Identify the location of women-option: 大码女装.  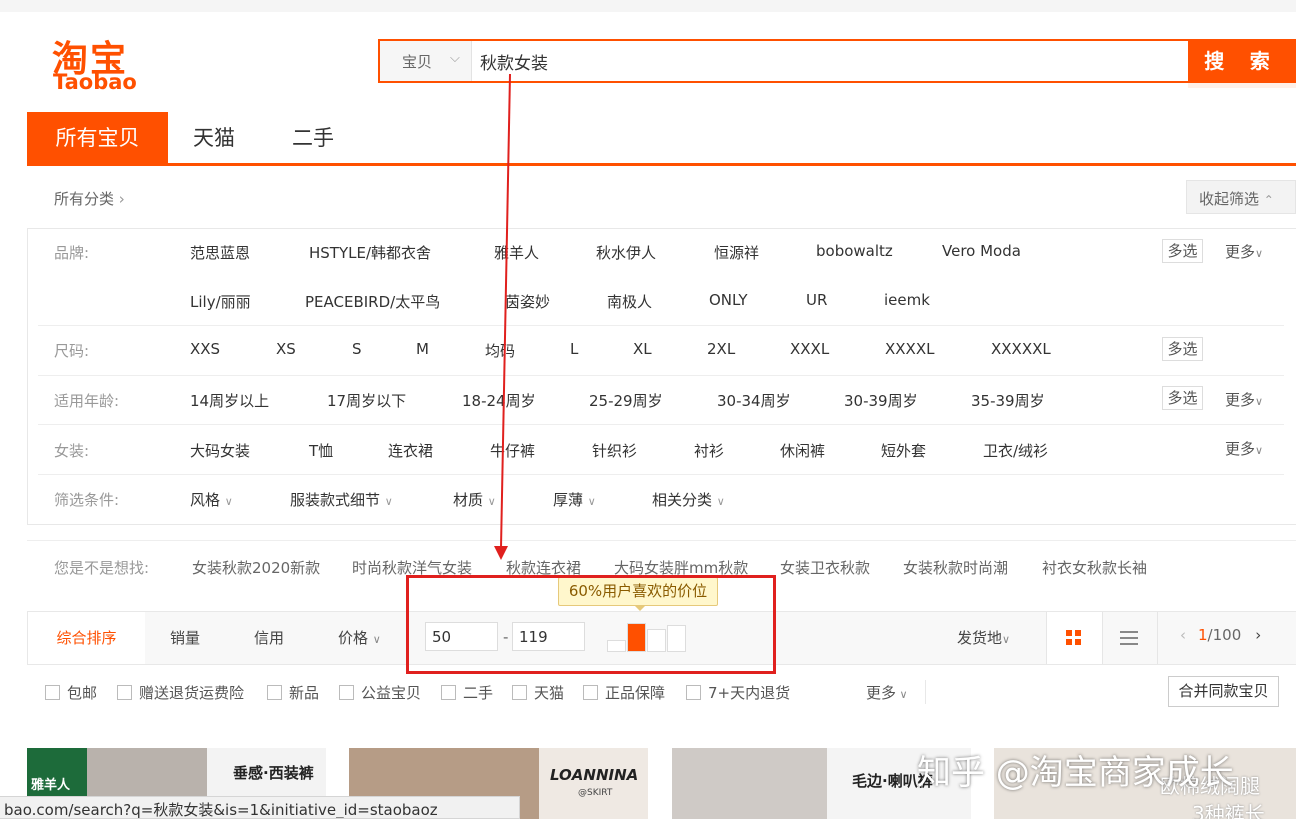
(220, 450).